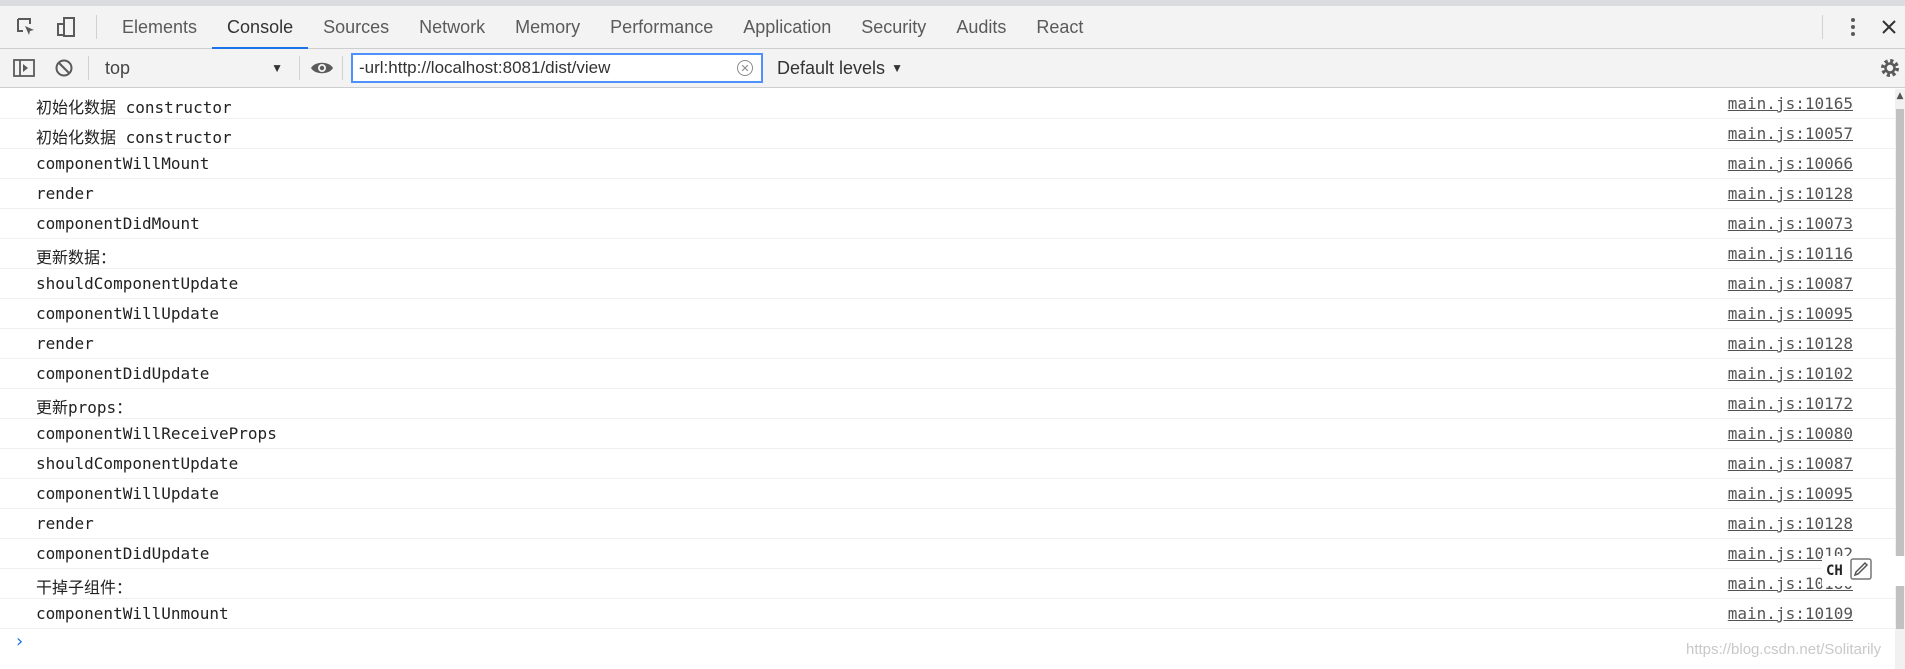 This screenshot has height=669, width=1905. What do you see at coordinates (1900, 97) in the screenshot?
I see `scroll-up-arrow-icon: ▲` at bounding box center [1900, 97].